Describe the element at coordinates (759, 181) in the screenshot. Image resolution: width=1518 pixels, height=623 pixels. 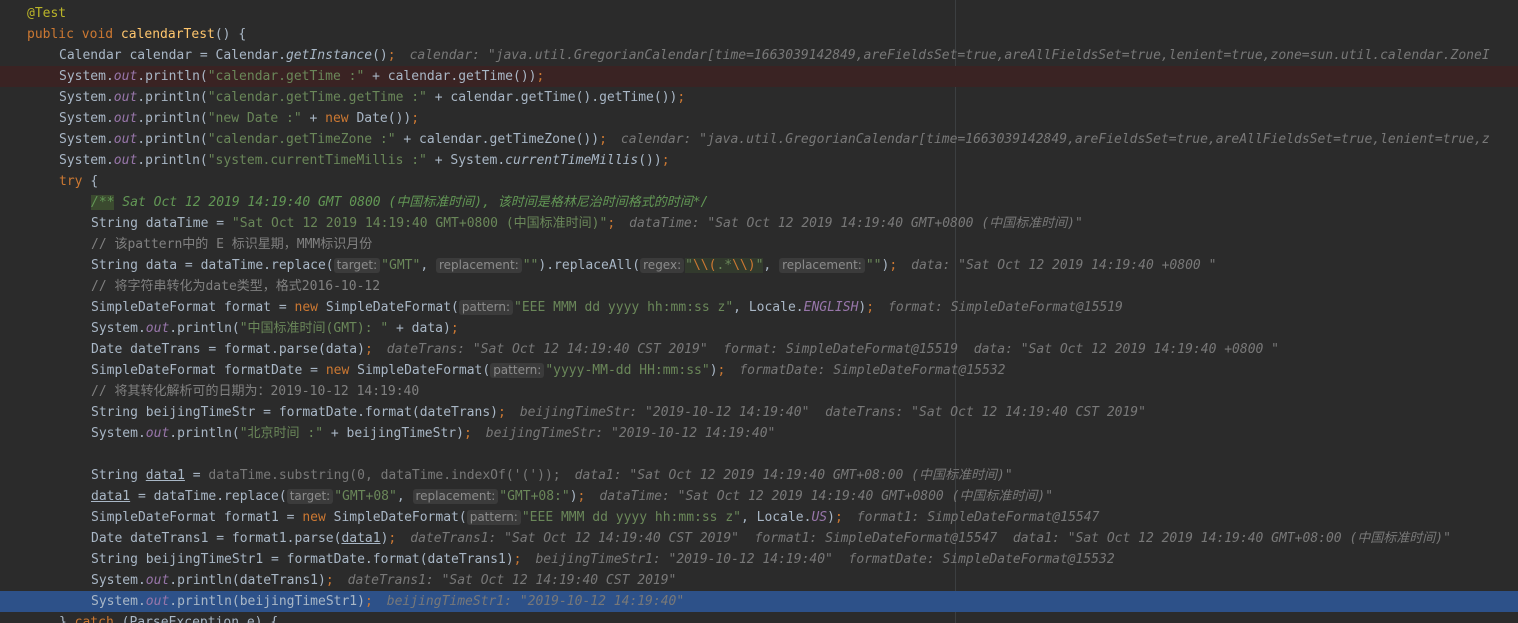
I see `code-line: try {` at that location.